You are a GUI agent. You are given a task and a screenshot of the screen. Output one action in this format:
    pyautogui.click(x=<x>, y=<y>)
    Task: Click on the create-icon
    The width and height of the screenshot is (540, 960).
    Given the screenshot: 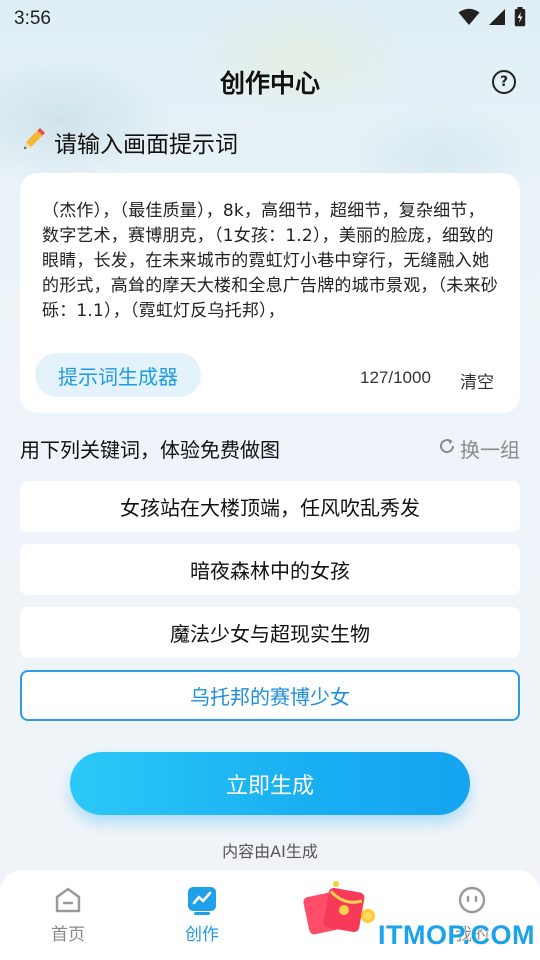 What is the action you would take?
    pyautogui.click(x=202, y=900)
    